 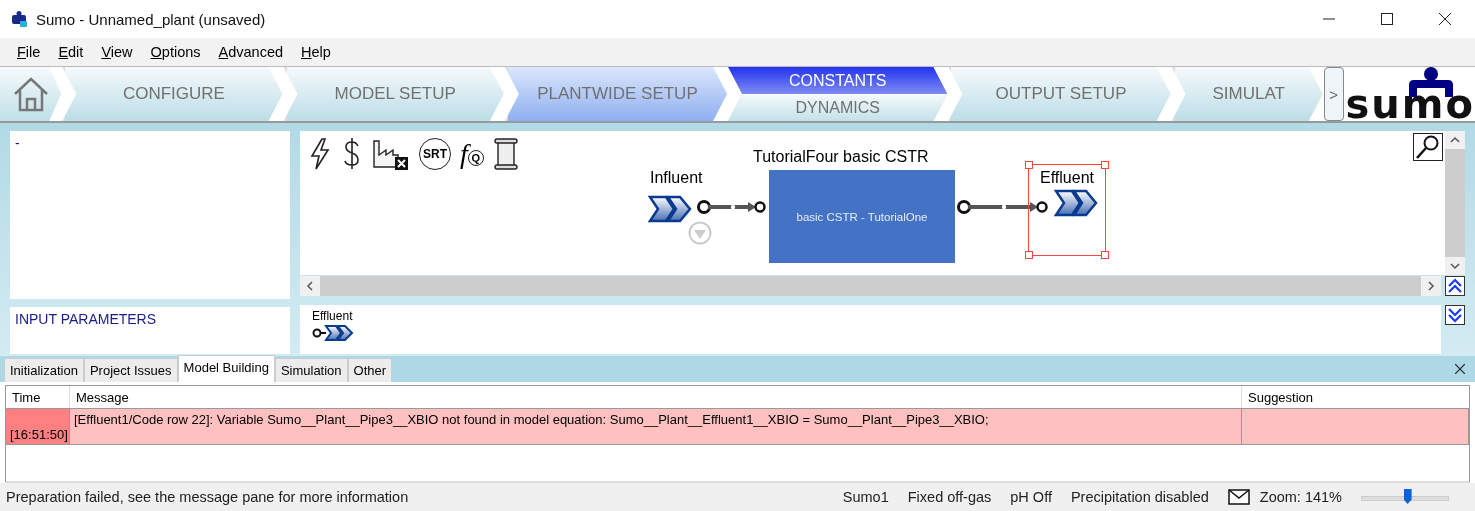 What do you see at coordinates (472, 154) in the screenshot?
I see `function-button: fQ` at bounding box center [472, 154].